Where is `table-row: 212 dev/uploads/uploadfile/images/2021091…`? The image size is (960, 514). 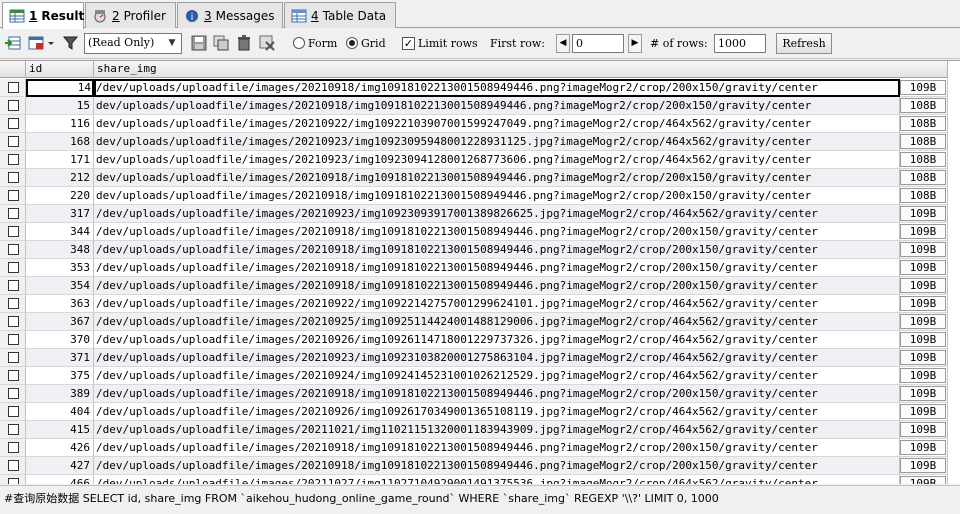
table-row: 212 dev/uploads/uploadfile/images/2021091… is located at coordinates (480, 178).